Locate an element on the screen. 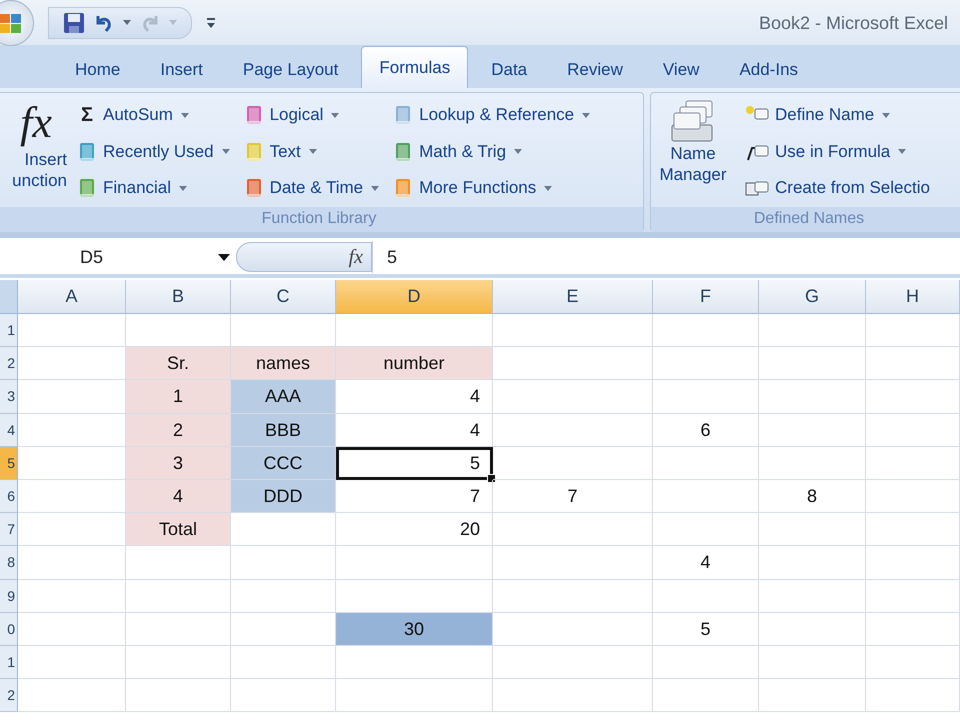  table-cell: 3 is located at coordinates (178, 463).